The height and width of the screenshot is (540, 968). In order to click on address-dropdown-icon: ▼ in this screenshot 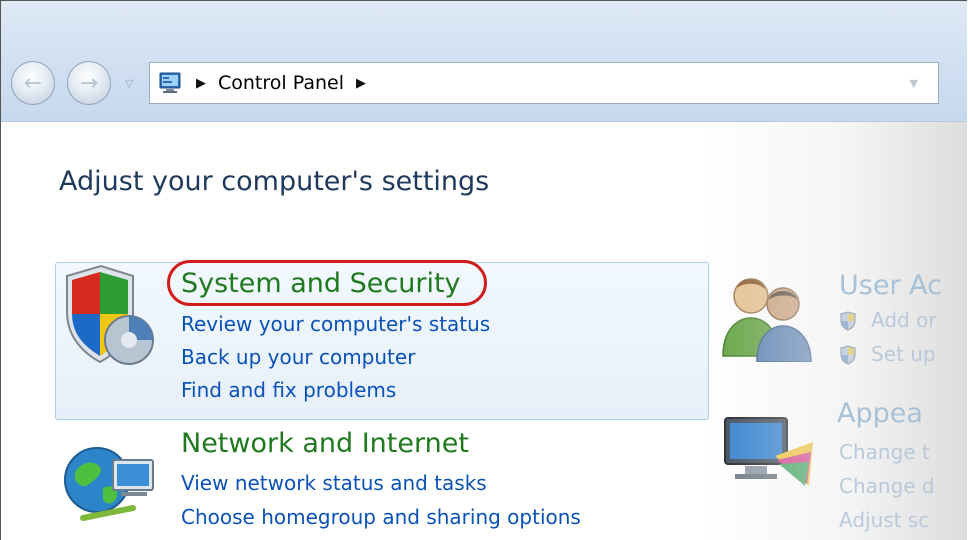, I will do `click(914, 83)`.